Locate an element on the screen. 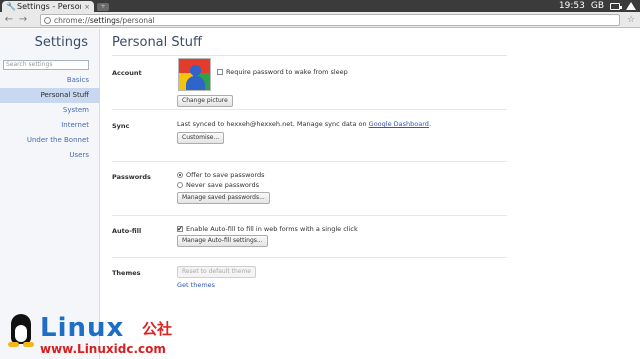 This screenshot has width=640, height=359. watermark-brand: Linux is located at coordinates (82, 328).